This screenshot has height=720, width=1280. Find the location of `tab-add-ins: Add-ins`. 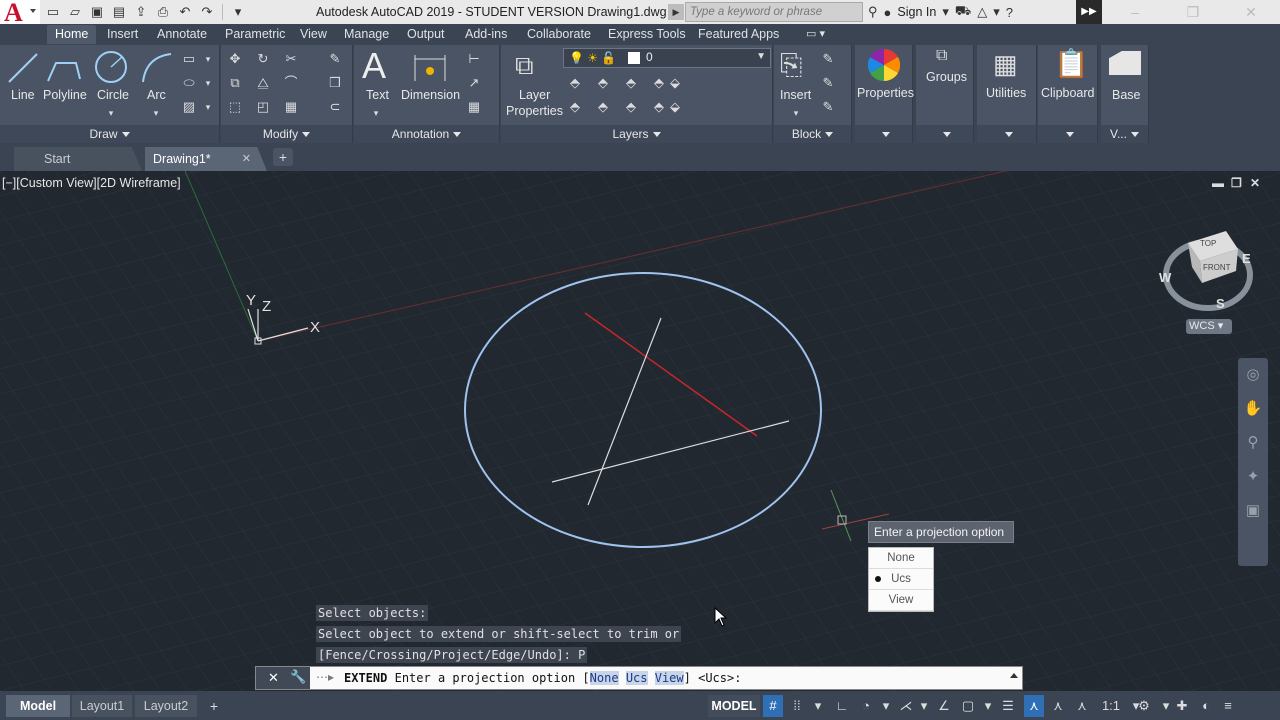

tab-add-ins: Add-ins is located at coordinates (486, 34).